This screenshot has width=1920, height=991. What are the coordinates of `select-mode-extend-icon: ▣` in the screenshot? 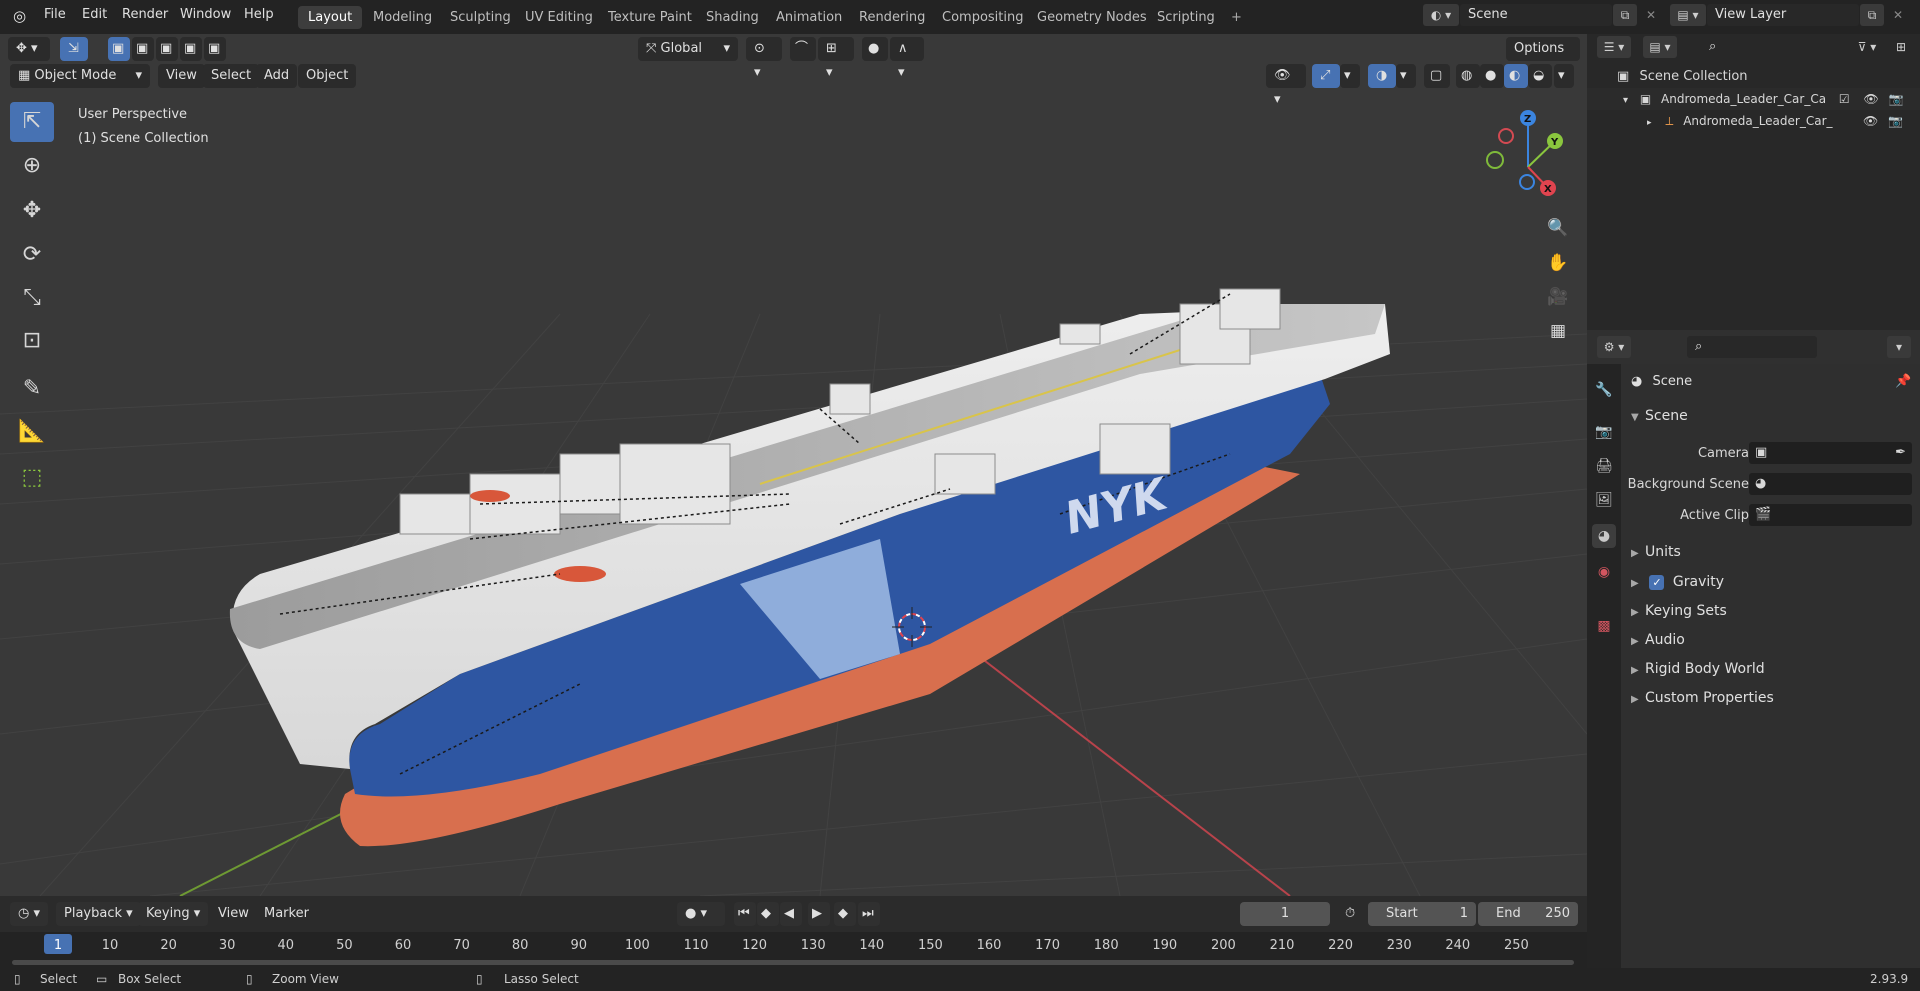 It's located at (143, 49).